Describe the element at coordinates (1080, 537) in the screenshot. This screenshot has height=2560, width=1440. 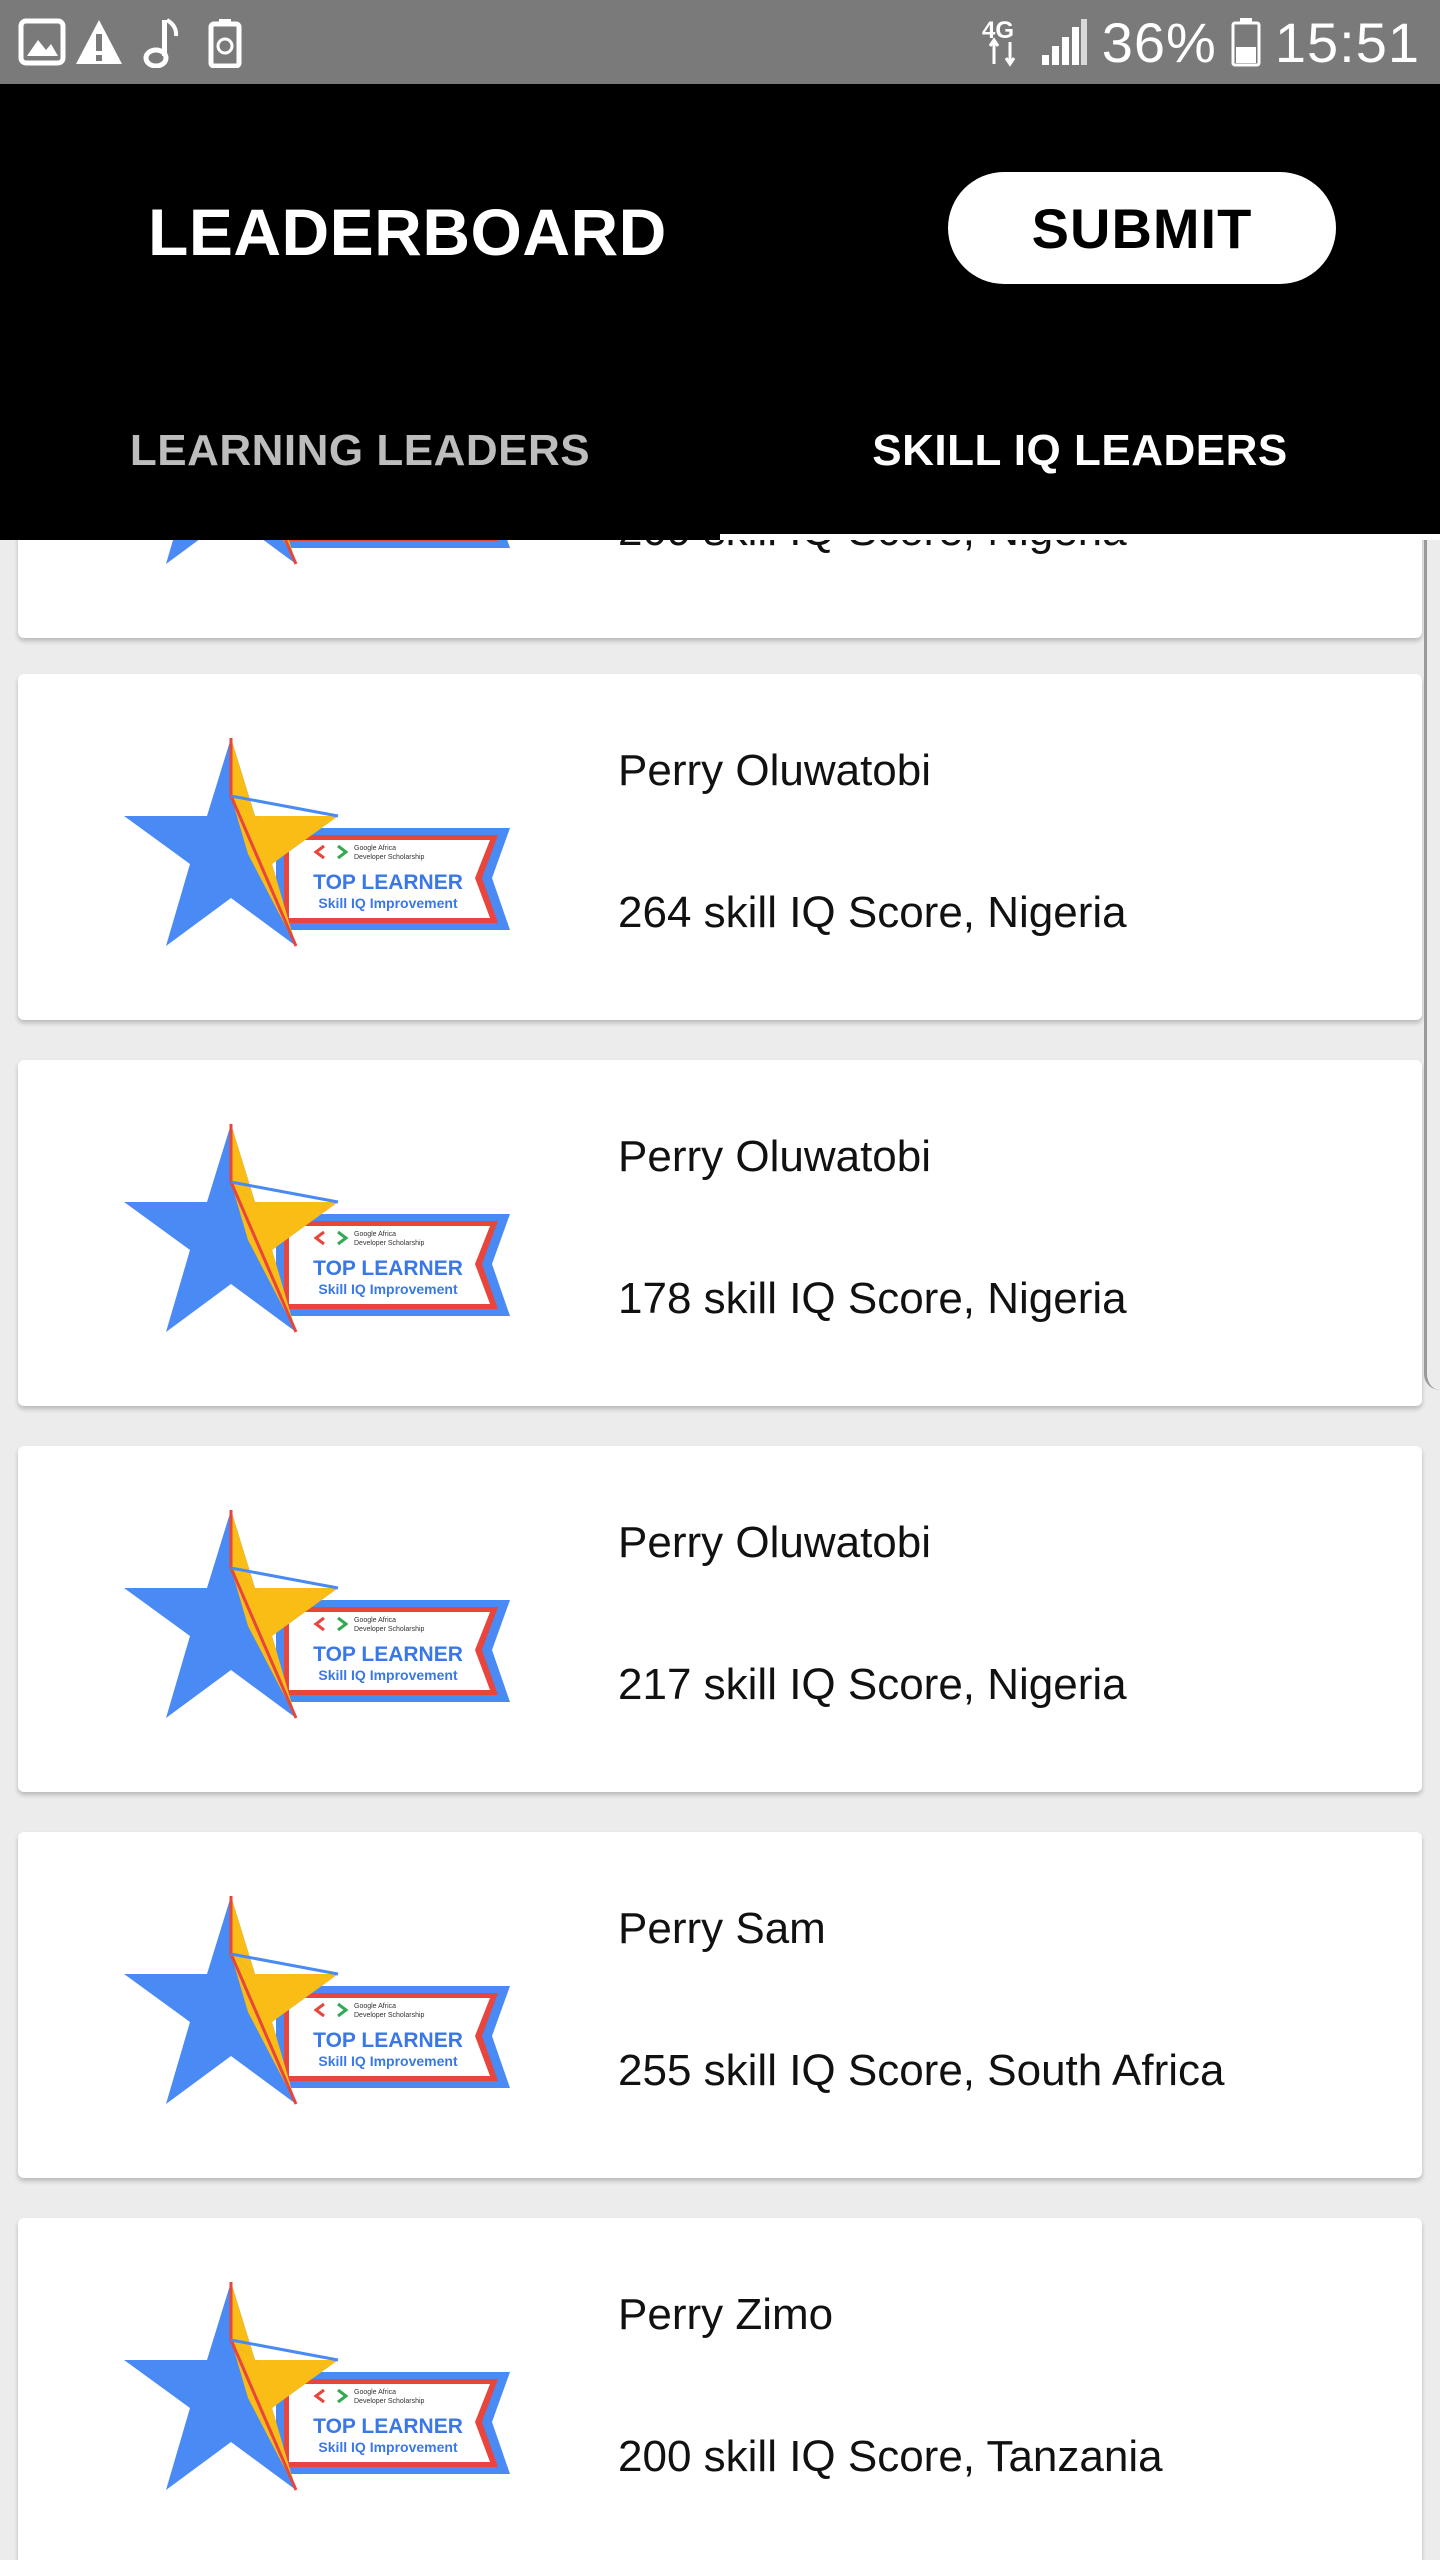
I see `tab-indicator` at that location.